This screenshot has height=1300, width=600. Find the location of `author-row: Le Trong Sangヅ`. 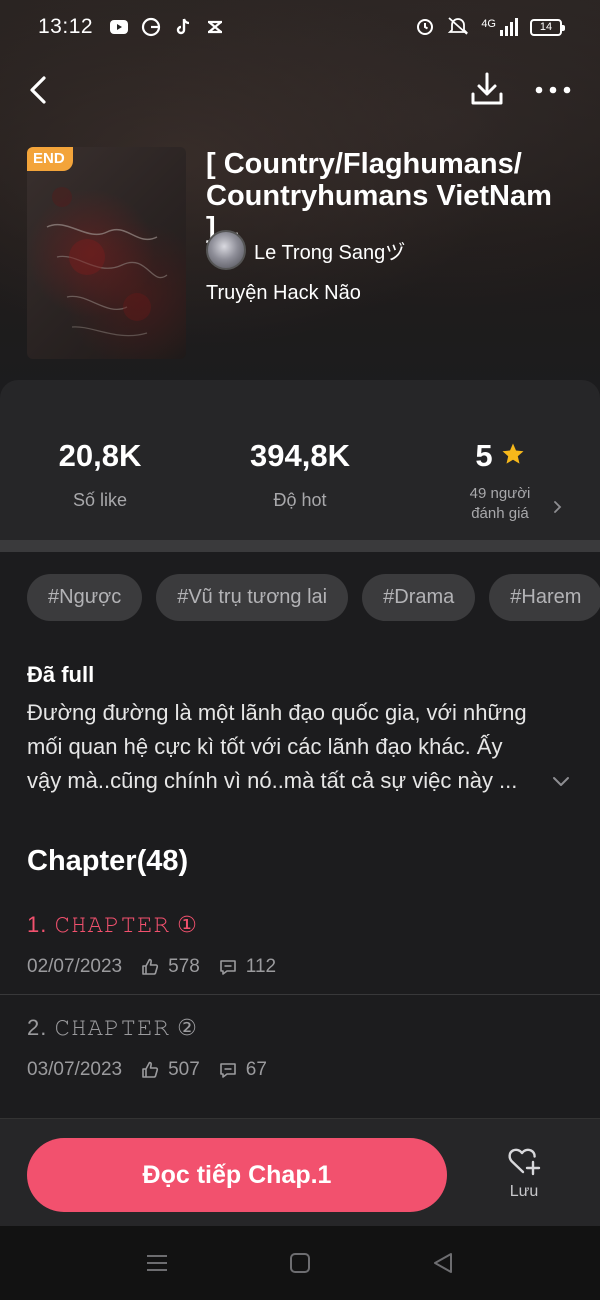

author-row: Le Trong Sangヅ is located at coordinates (305, 250).